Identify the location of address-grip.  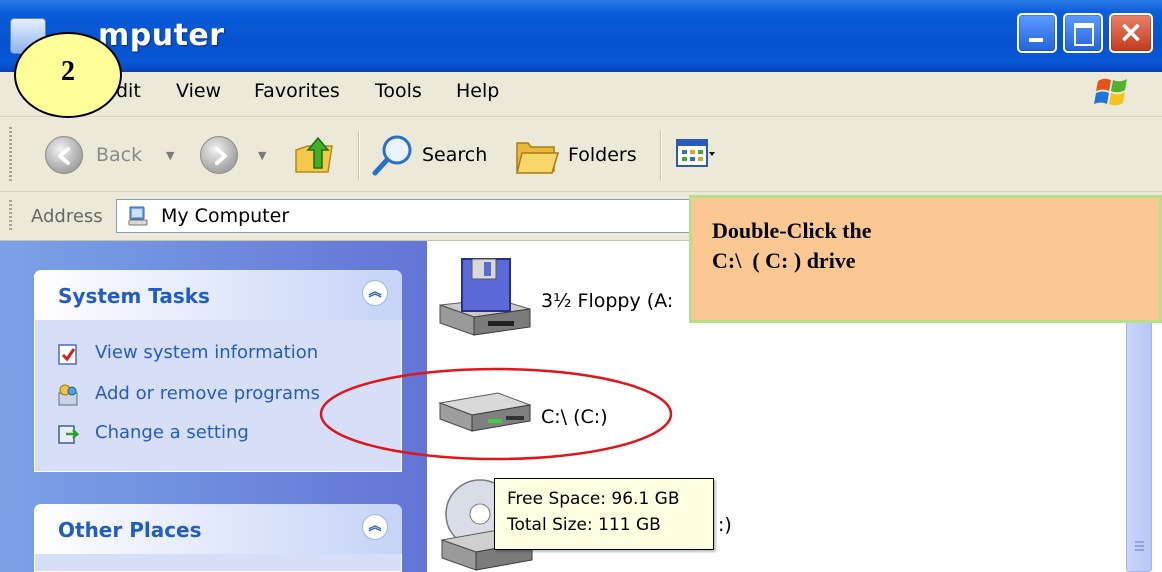
(10, 216).